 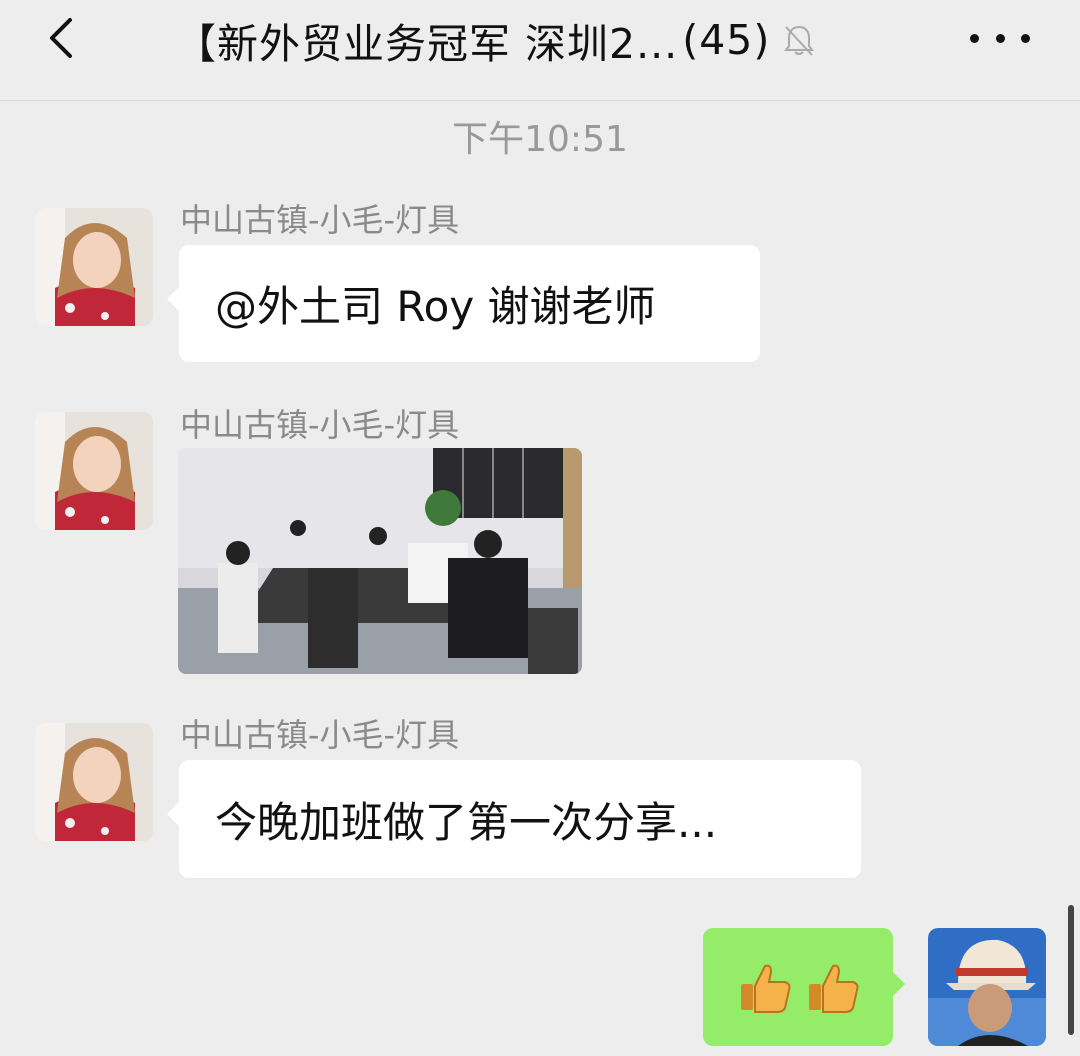 What do you see at coordinates (1071, 970) in the screenshot?
I see `scrollbar` at bounding box center [1071, 970].